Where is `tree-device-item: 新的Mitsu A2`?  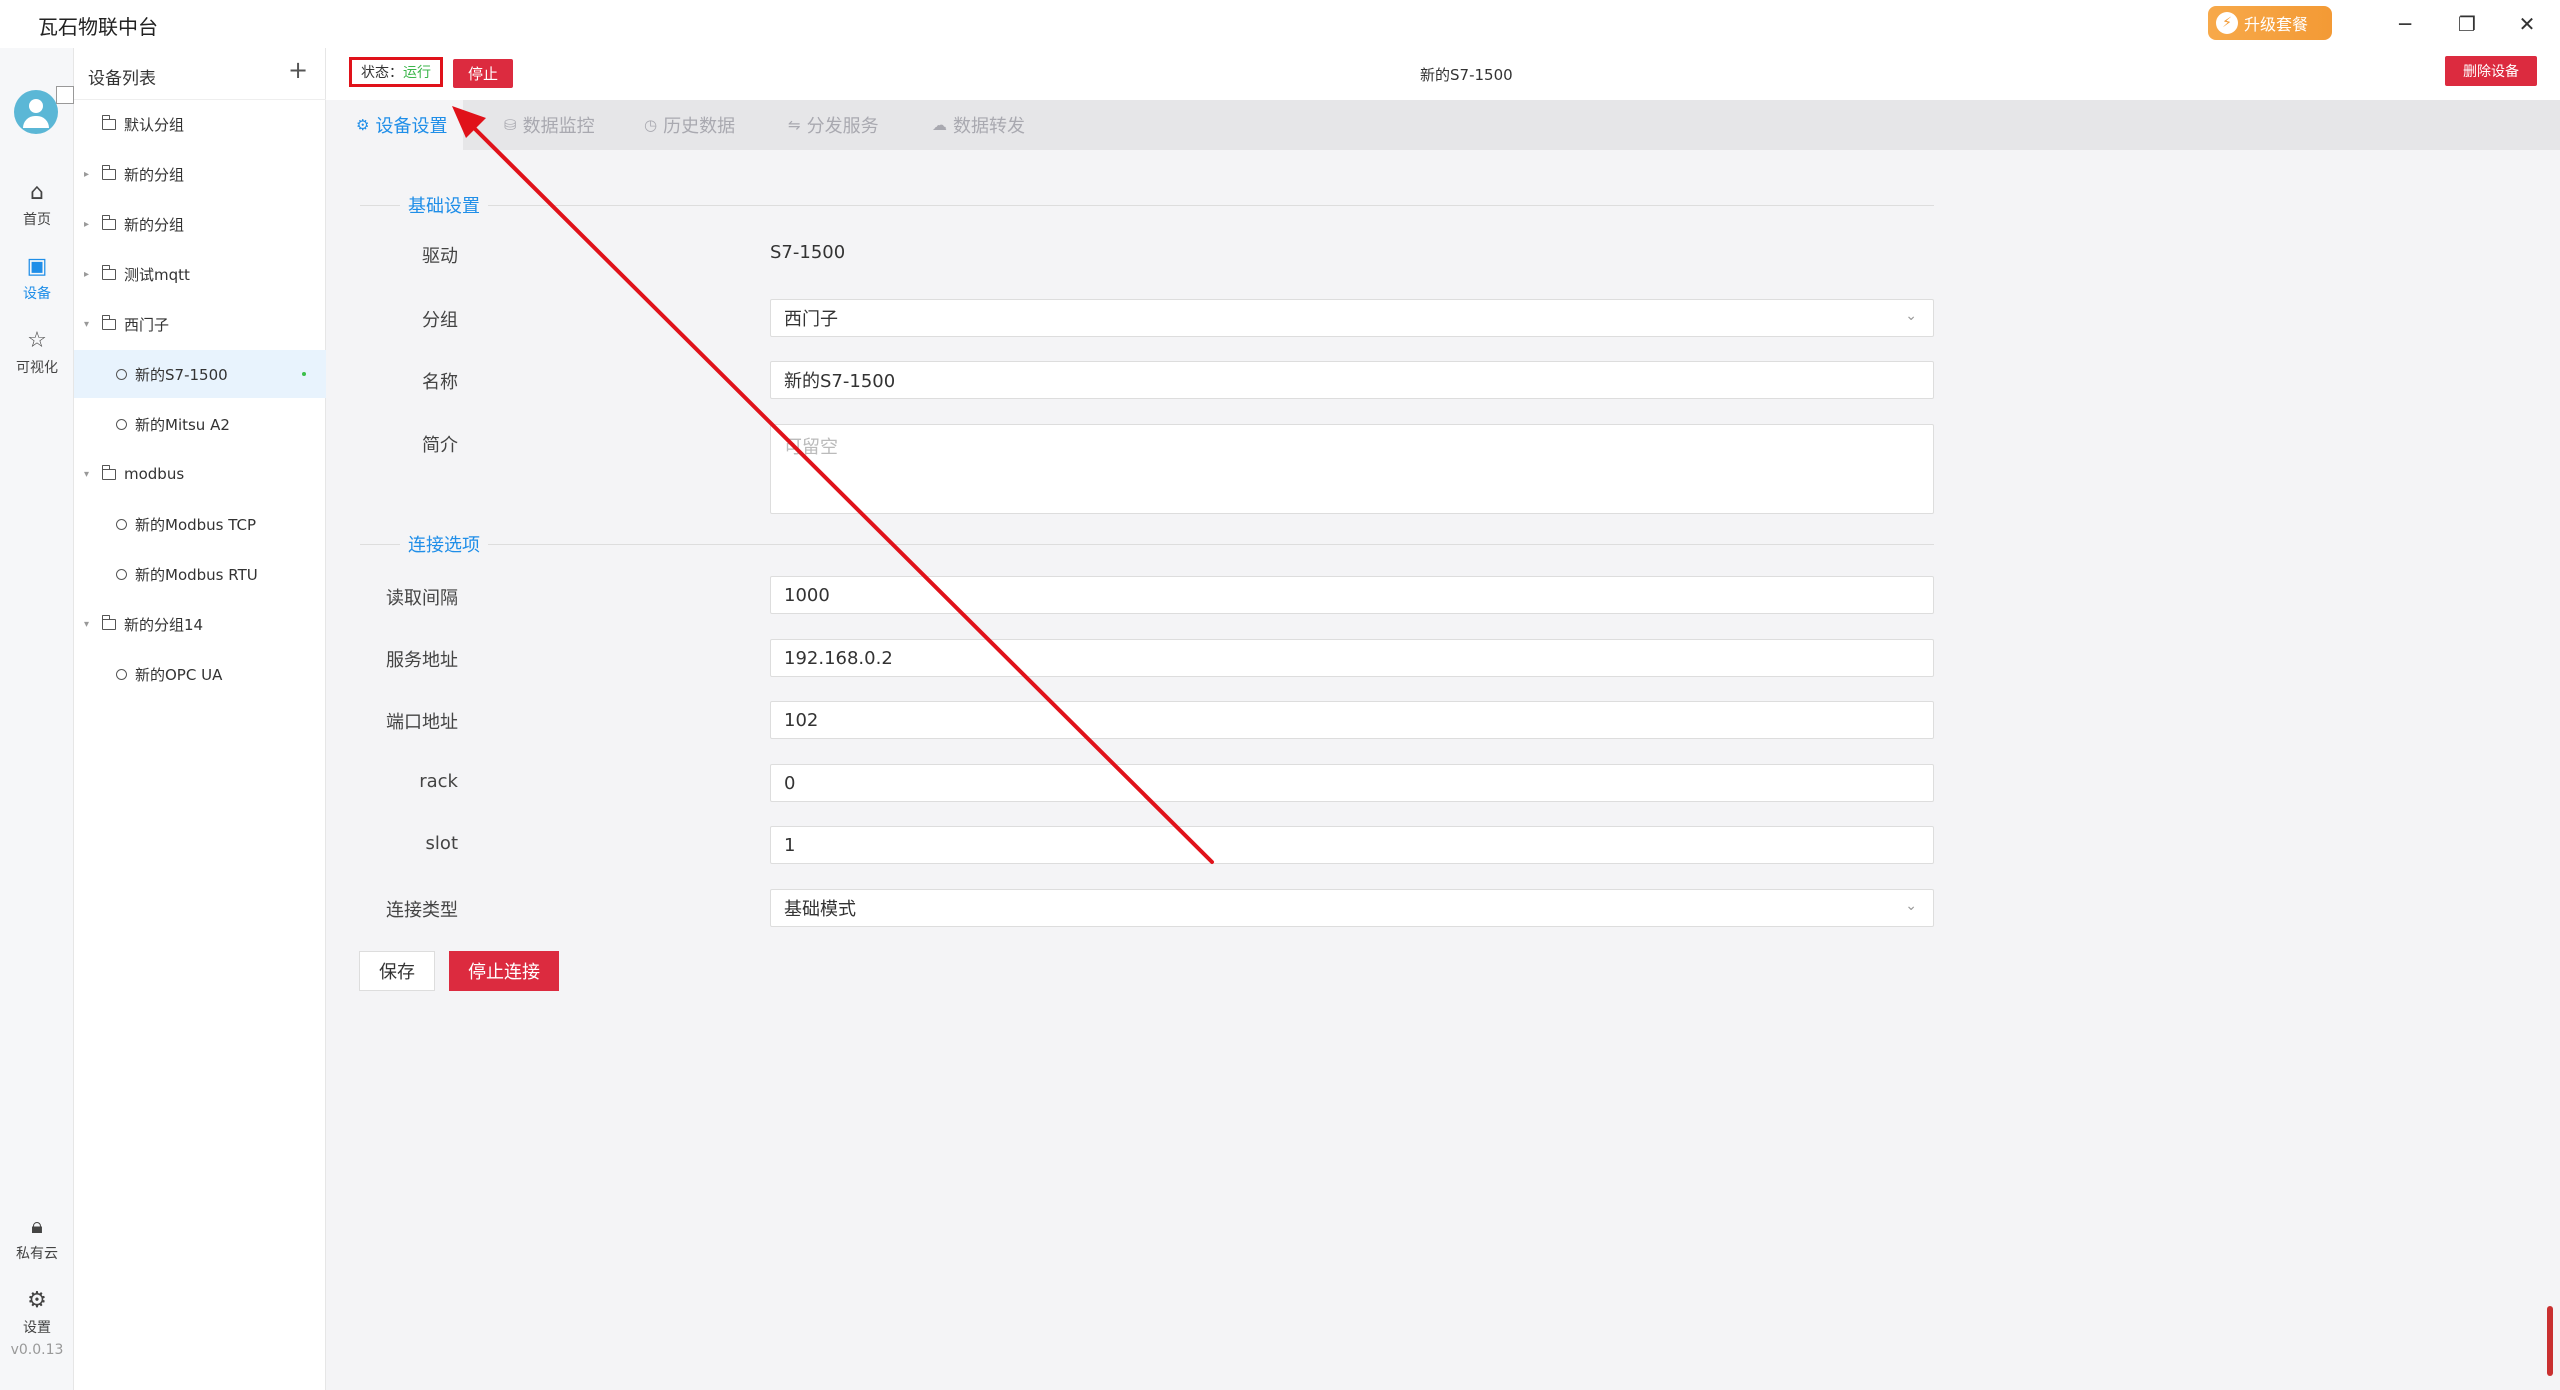 tree-device-item: 新的Mitsu A2 is located at coordinates (200, 424).